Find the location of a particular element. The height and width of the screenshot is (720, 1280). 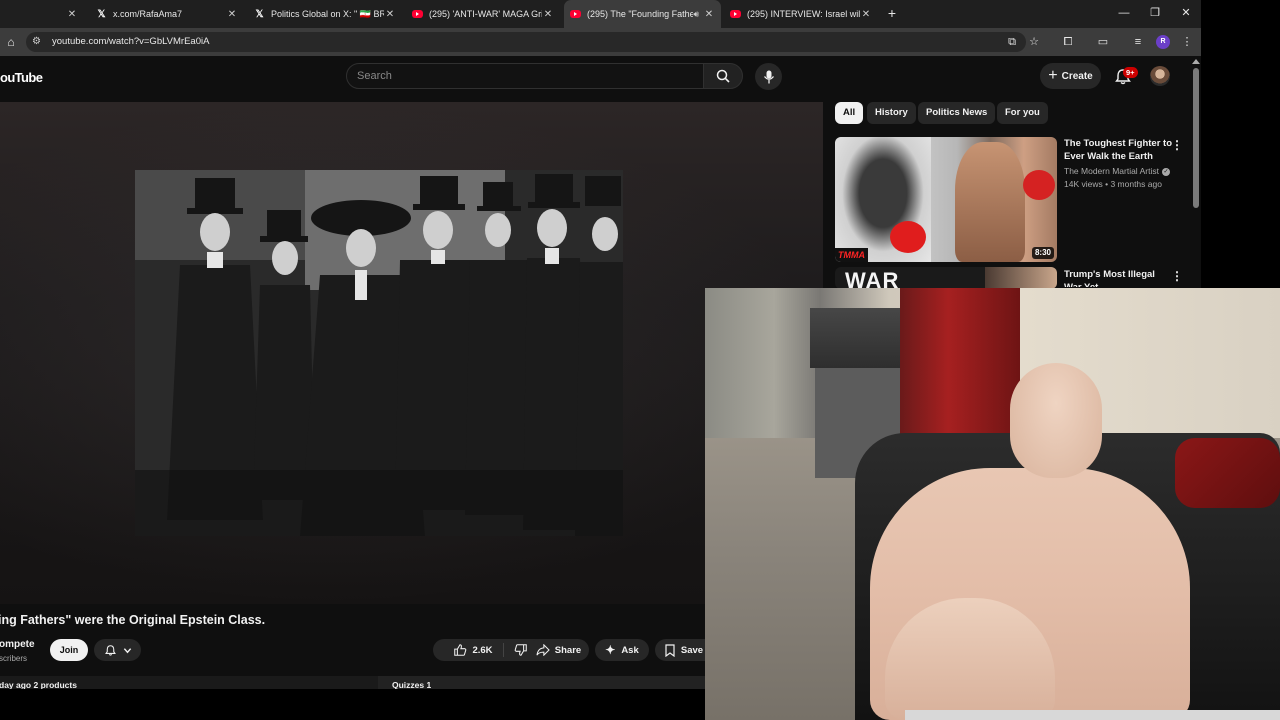

search-icon is located at coordinates (723, 76).